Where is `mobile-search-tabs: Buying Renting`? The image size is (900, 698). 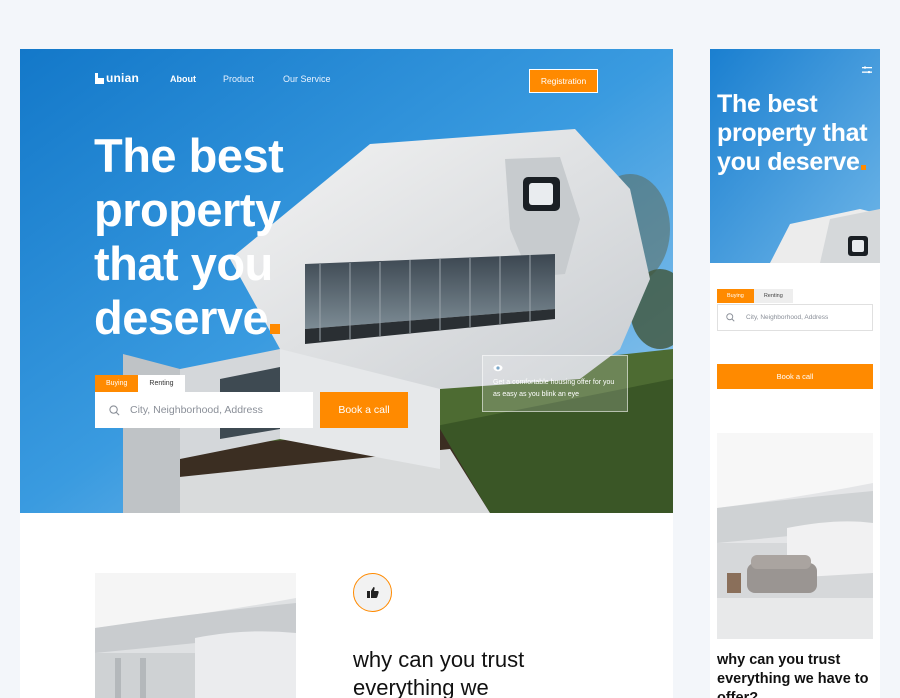
mobile-search-tabs: Buying Renting is located at coordinates (755, 296).